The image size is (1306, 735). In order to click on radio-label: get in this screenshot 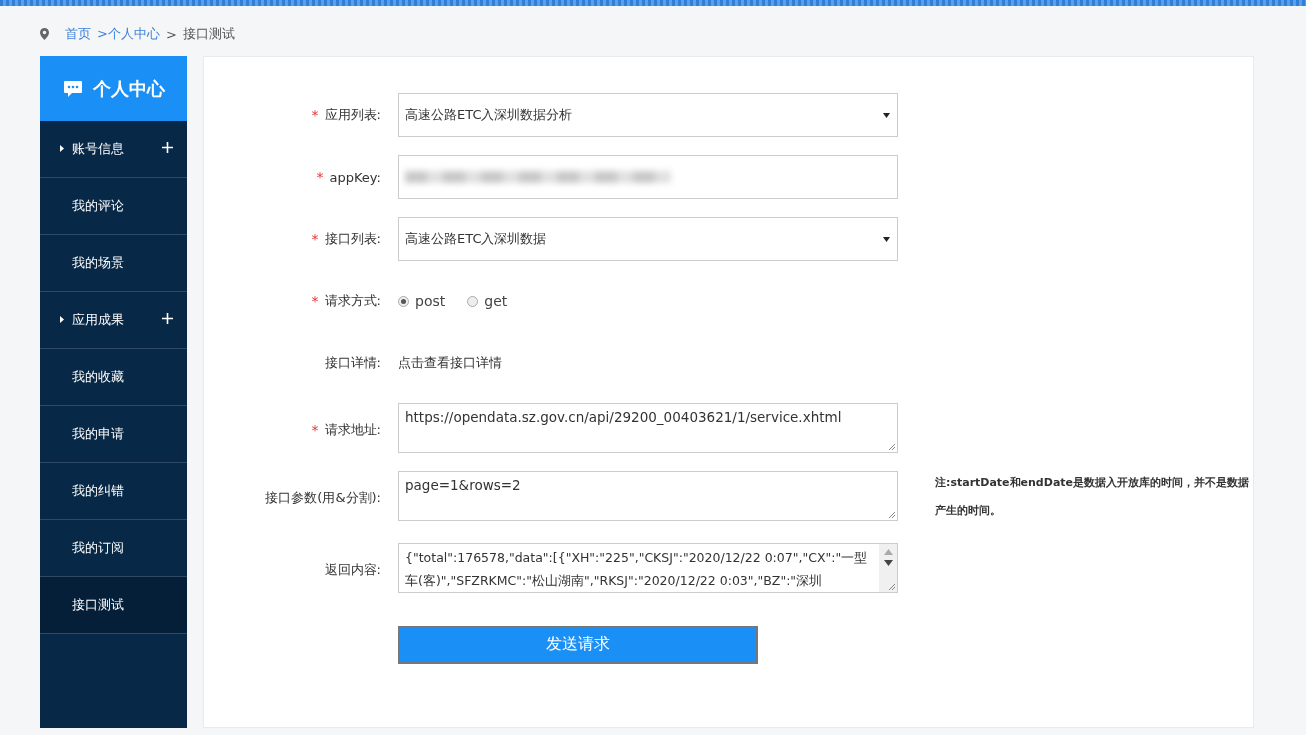, I will do `click(496, 301)`.